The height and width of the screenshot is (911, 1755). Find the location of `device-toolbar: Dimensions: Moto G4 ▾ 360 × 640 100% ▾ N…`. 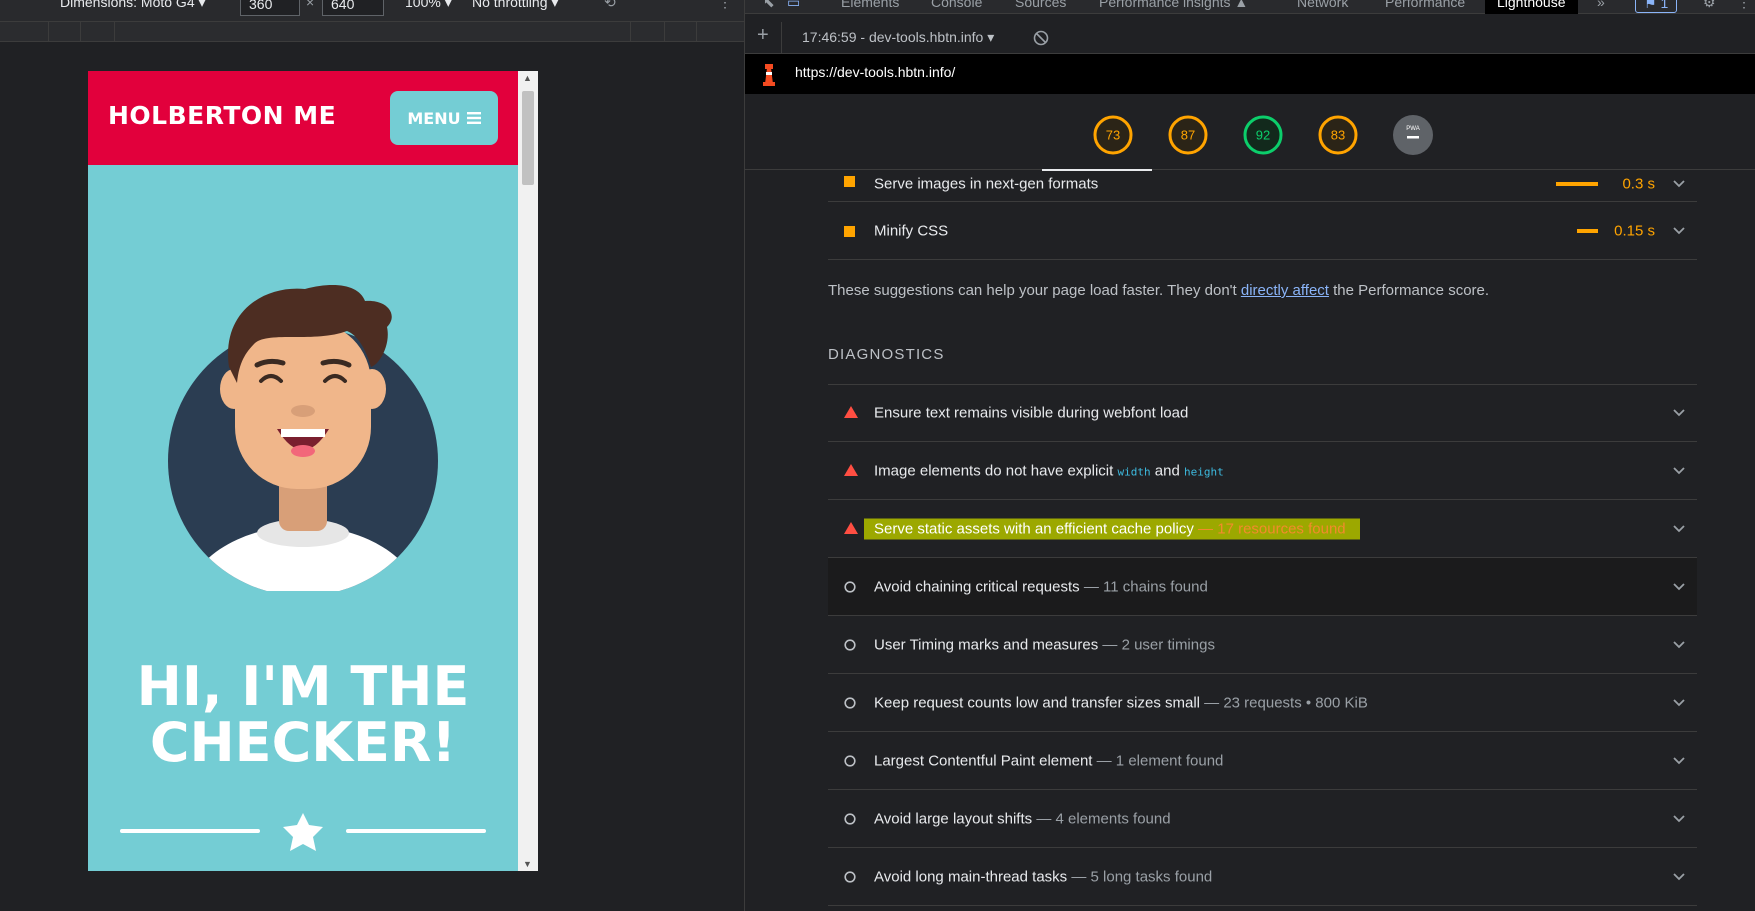

device-toolbar: Dimensions: Moto G4 ▾ 360 × 640 100% ▾ N… is located at coordinates (372, 11).